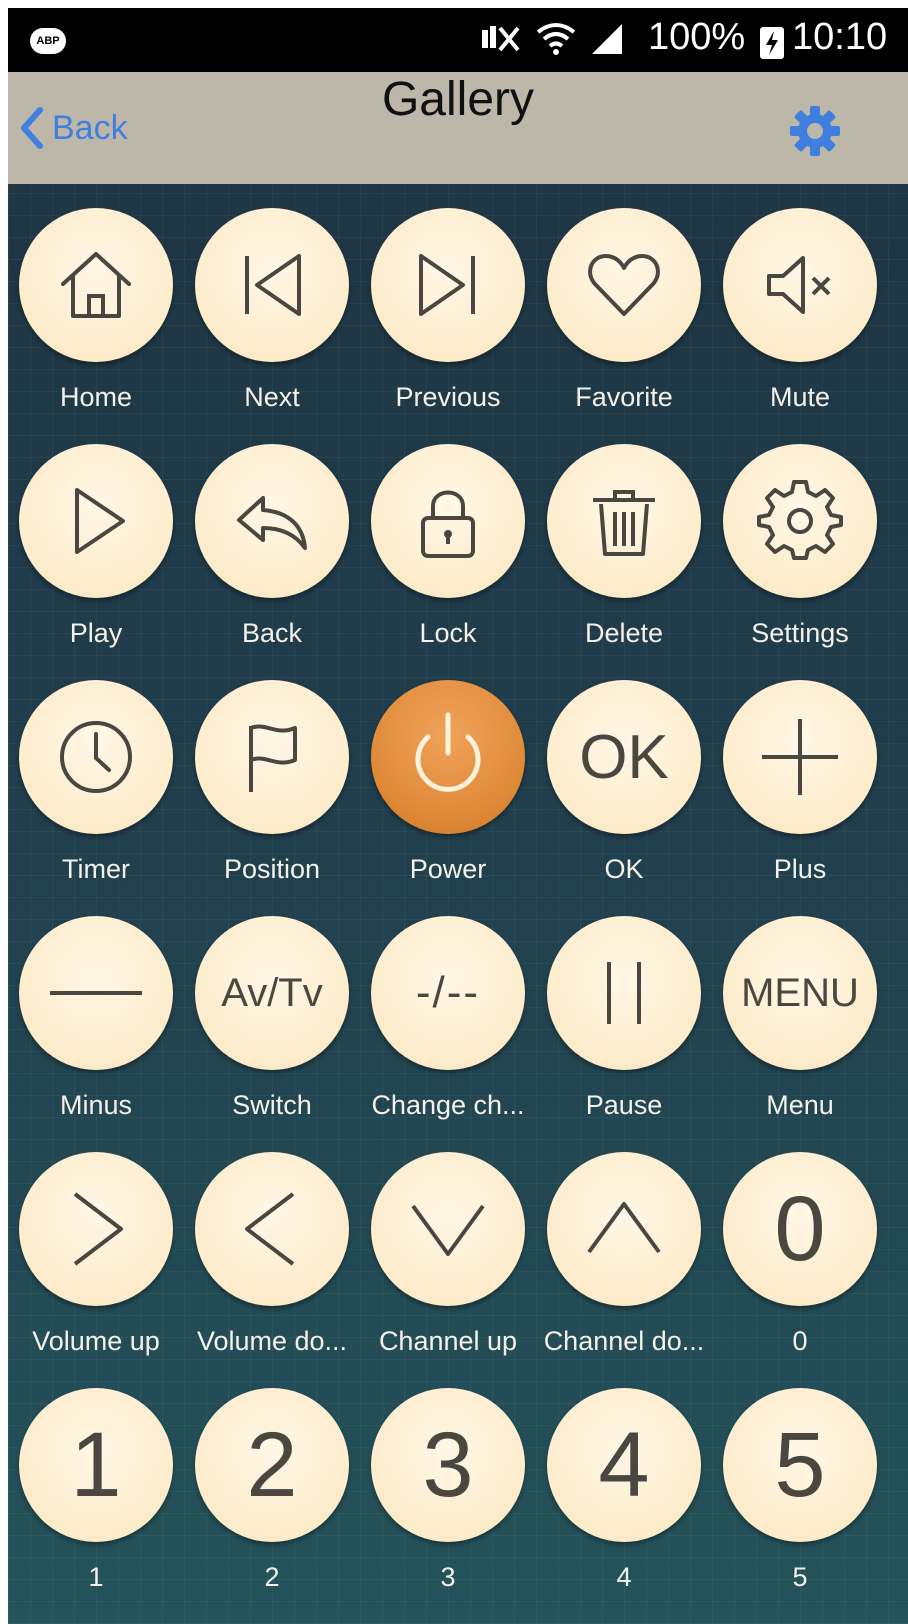  What do you see at coordinates (96, 633) in the screenshot?
I see `button-label: Play` at bounding box center [96, 633].